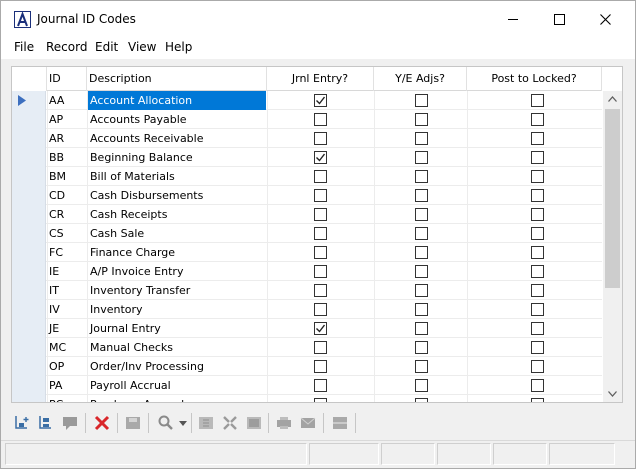  I want to click on cell-description: Cash Receipts, so click(177, 214).